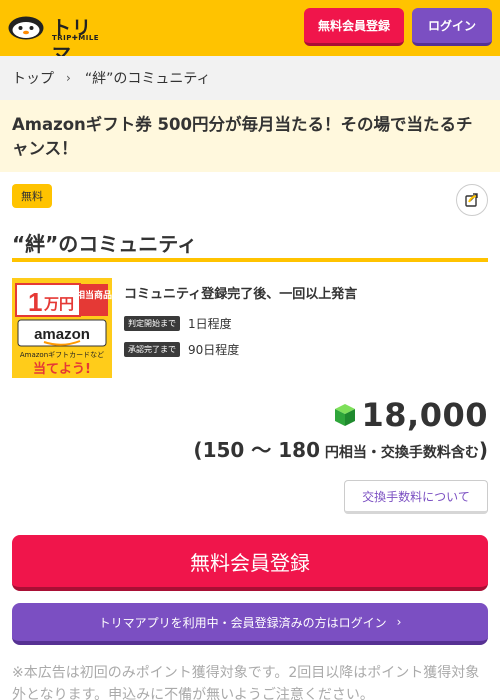  What do you see at coordinates (76, 38) in the screenshot?
I see `logo-tagline: TRIP✚MILE` at bounding box center [76, 38].